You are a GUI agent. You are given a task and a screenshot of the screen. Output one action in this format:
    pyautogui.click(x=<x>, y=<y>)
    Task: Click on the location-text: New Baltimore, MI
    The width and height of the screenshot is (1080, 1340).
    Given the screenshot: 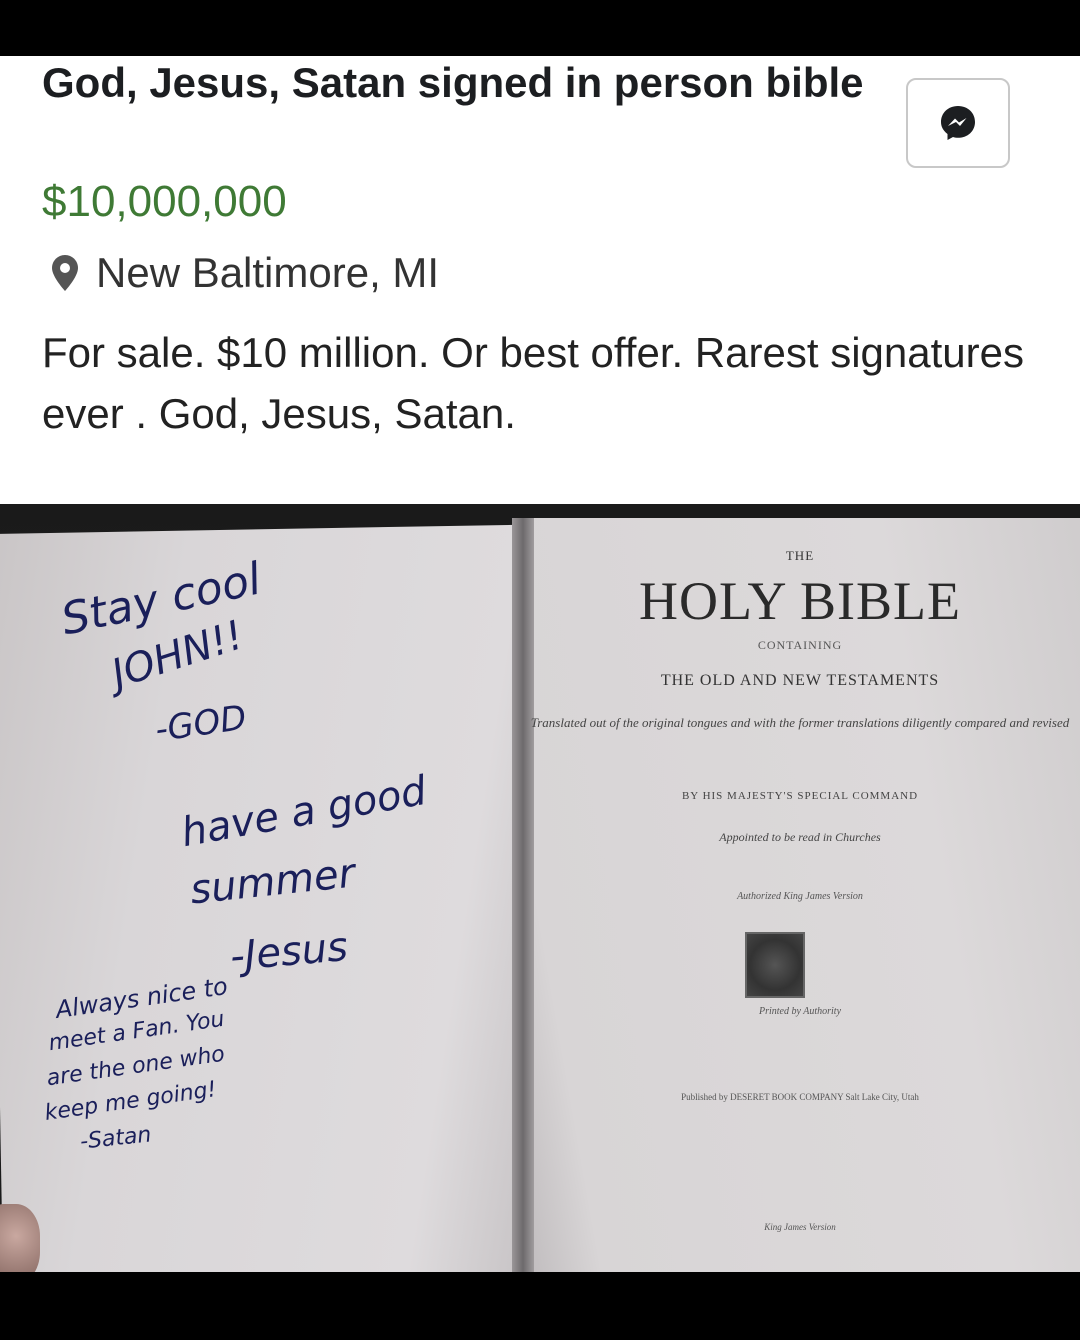 What is the action you would take?
    pyautogui.click(x=268, y=272)
    